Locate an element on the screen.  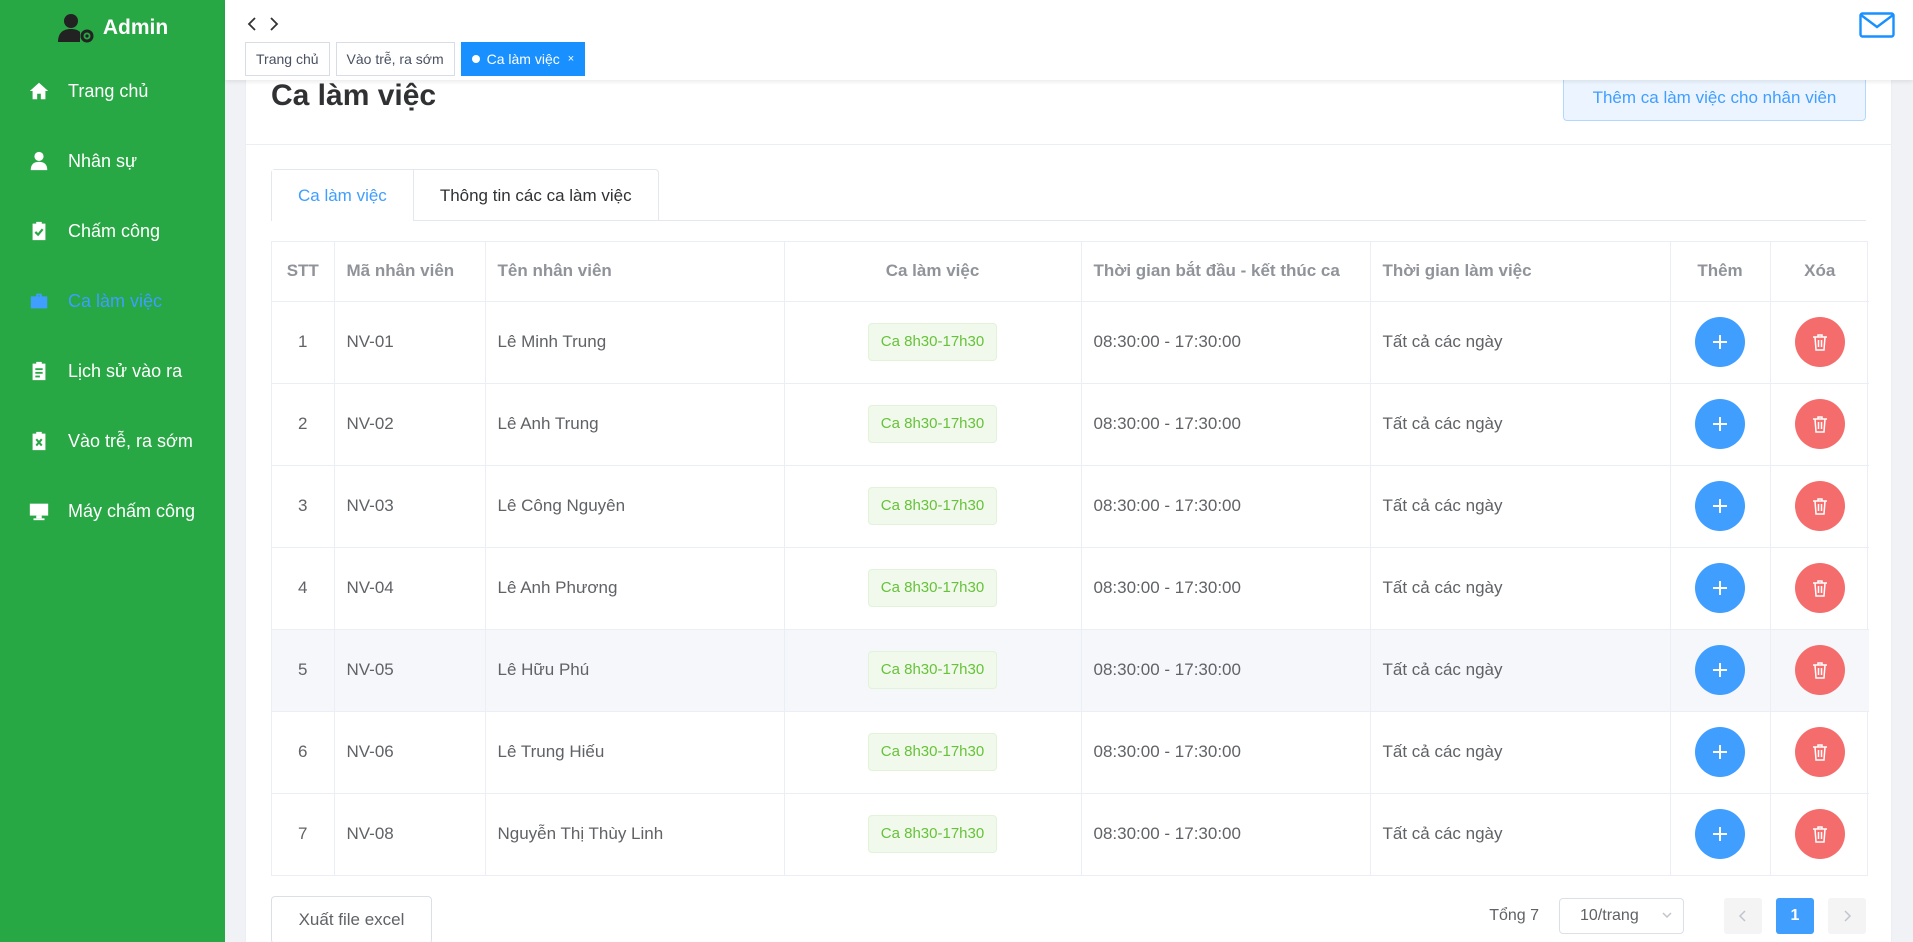
cell-code: NV-02 is located at coordinates (410, 424).